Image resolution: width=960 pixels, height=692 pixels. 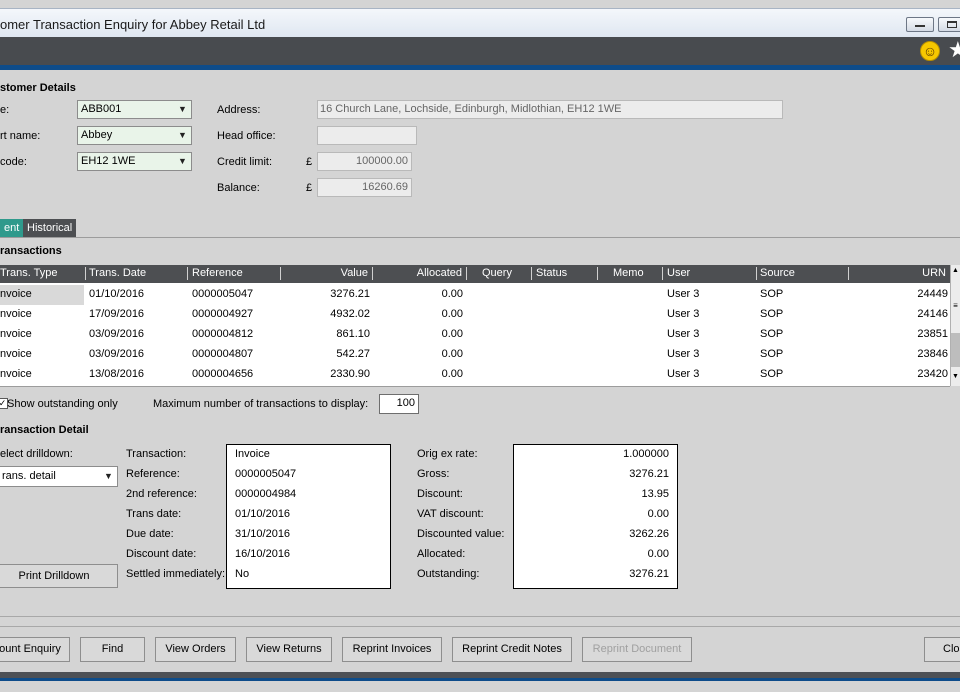 I want to click on print-drilldown-button: Print Drilldown, so click(x=59, y=576).